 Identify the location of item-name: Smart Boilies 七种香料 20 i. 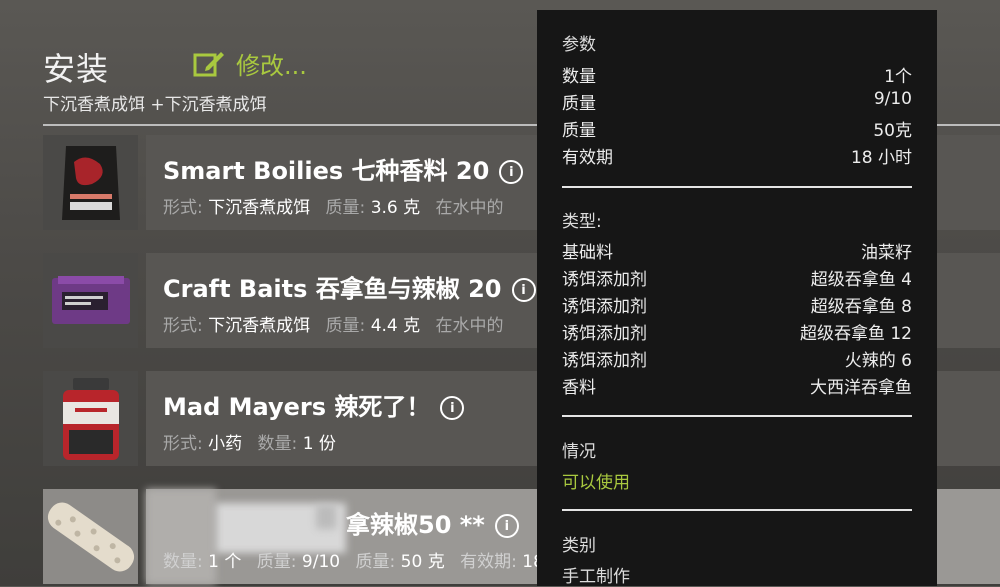
(343, 168).